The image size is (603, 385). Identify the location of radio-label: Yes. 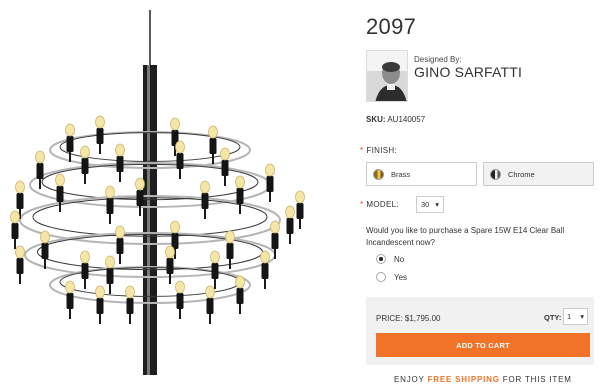
(401, 277).